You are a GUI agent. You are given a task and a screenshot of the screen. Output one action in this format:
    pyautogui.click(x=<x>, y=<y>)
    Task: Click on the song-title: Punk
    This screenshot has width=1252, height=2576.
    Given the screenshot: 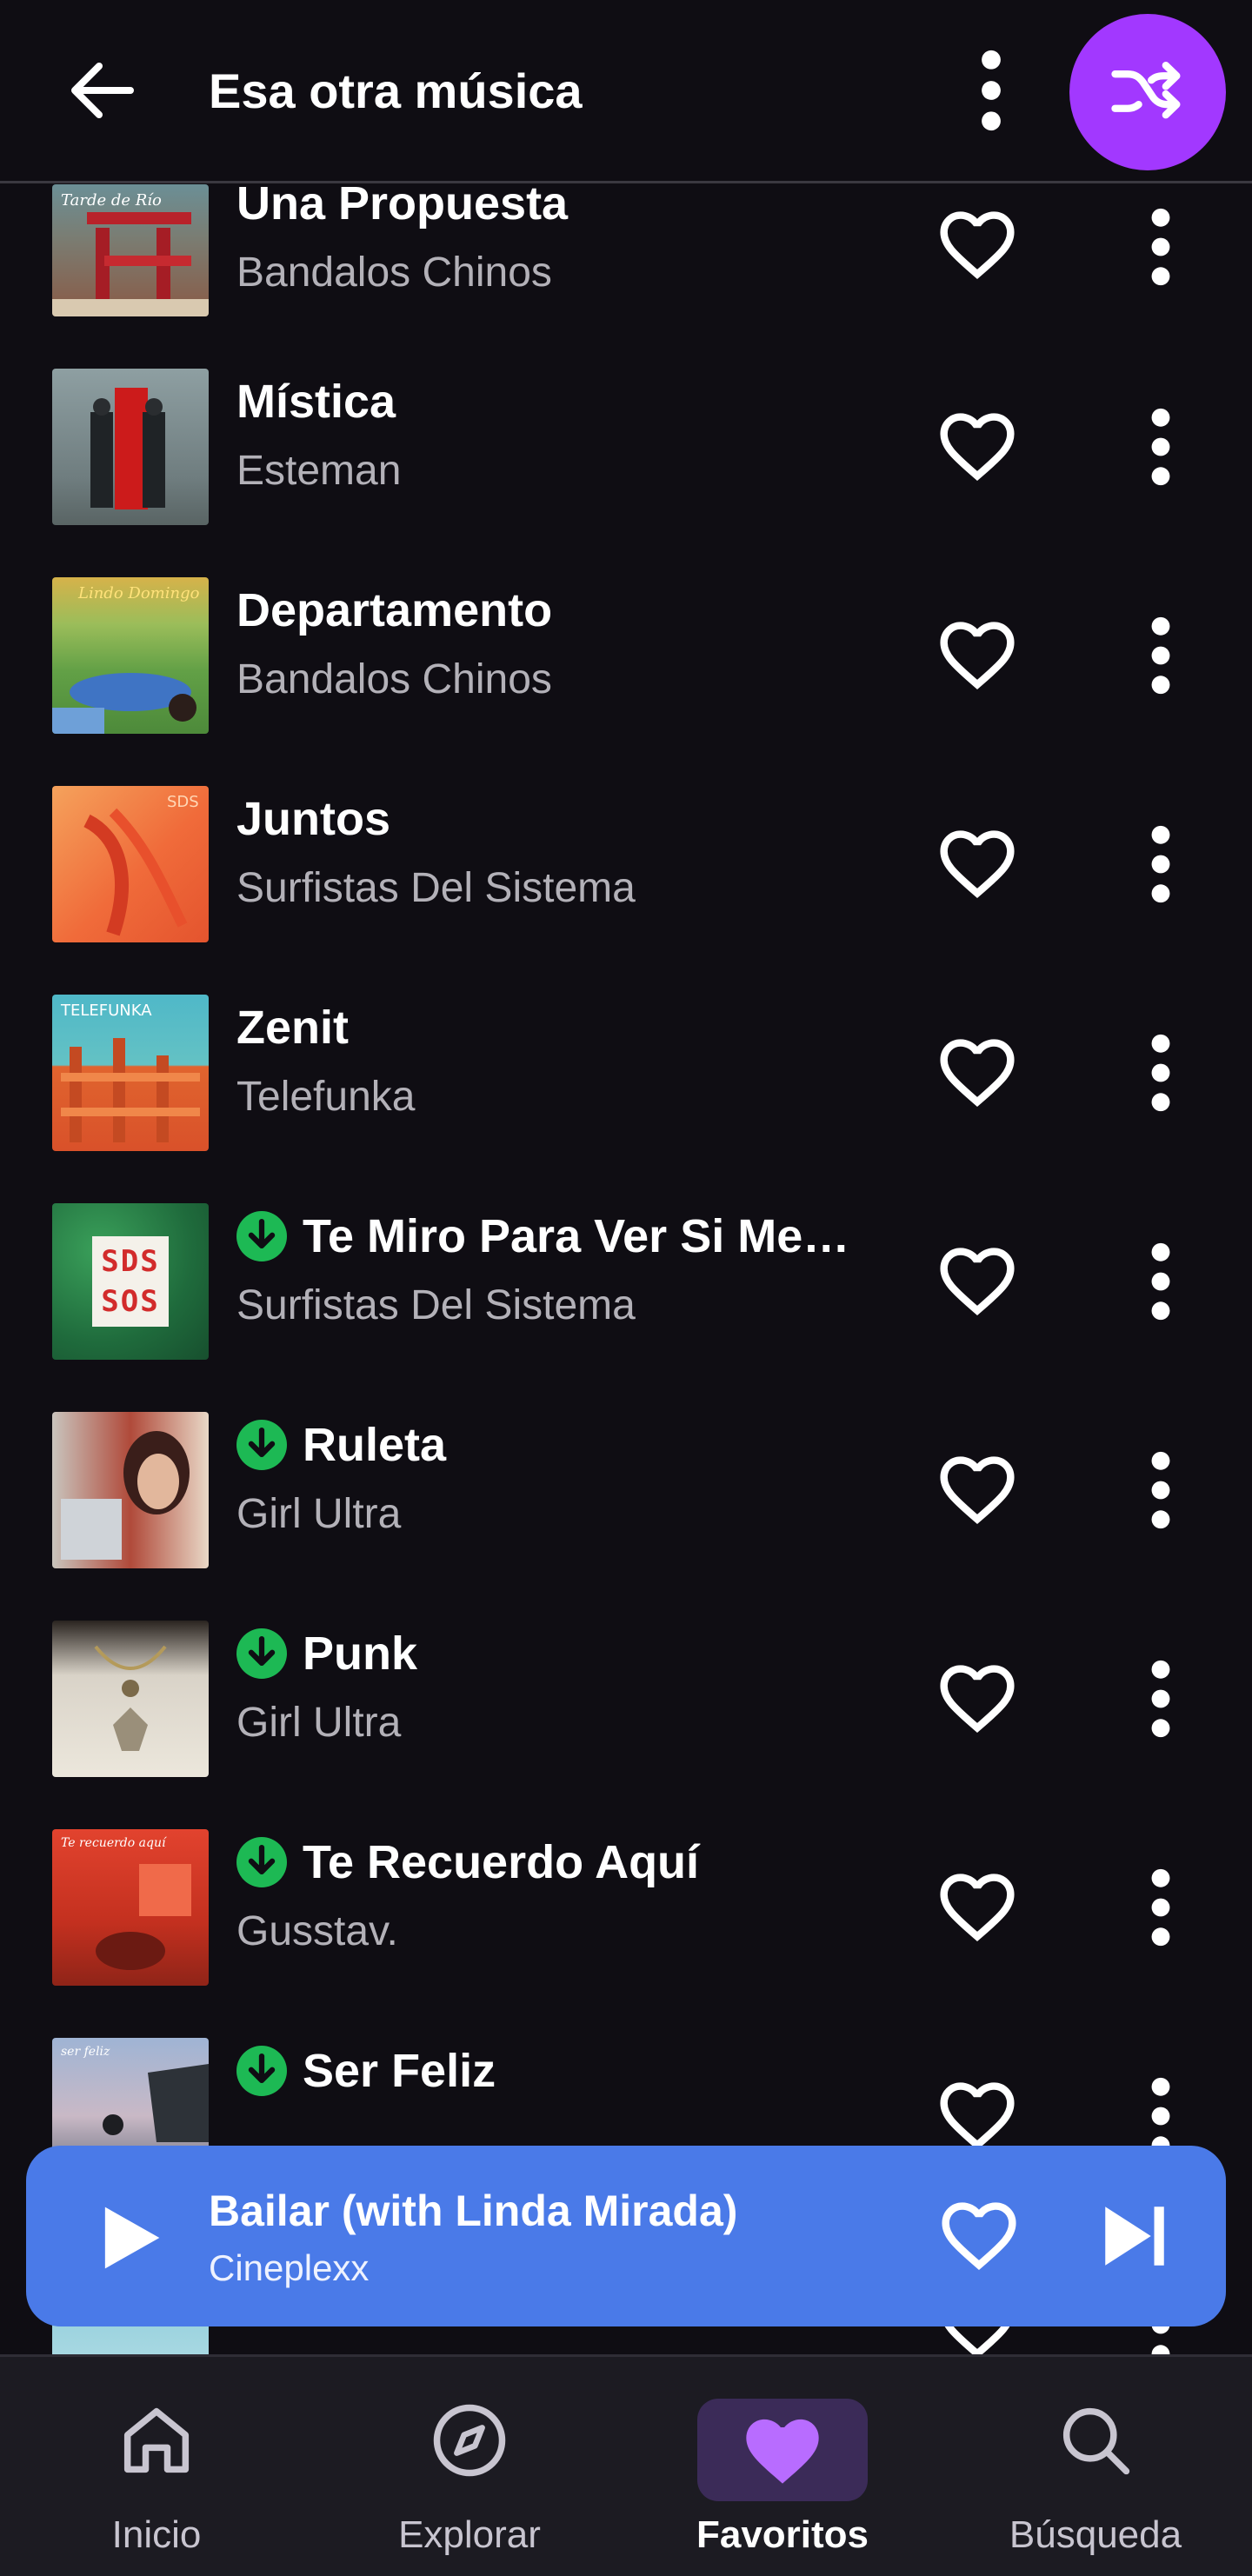 What is the action you would take?
    pyautogui.click(x=326, y=1653)
    